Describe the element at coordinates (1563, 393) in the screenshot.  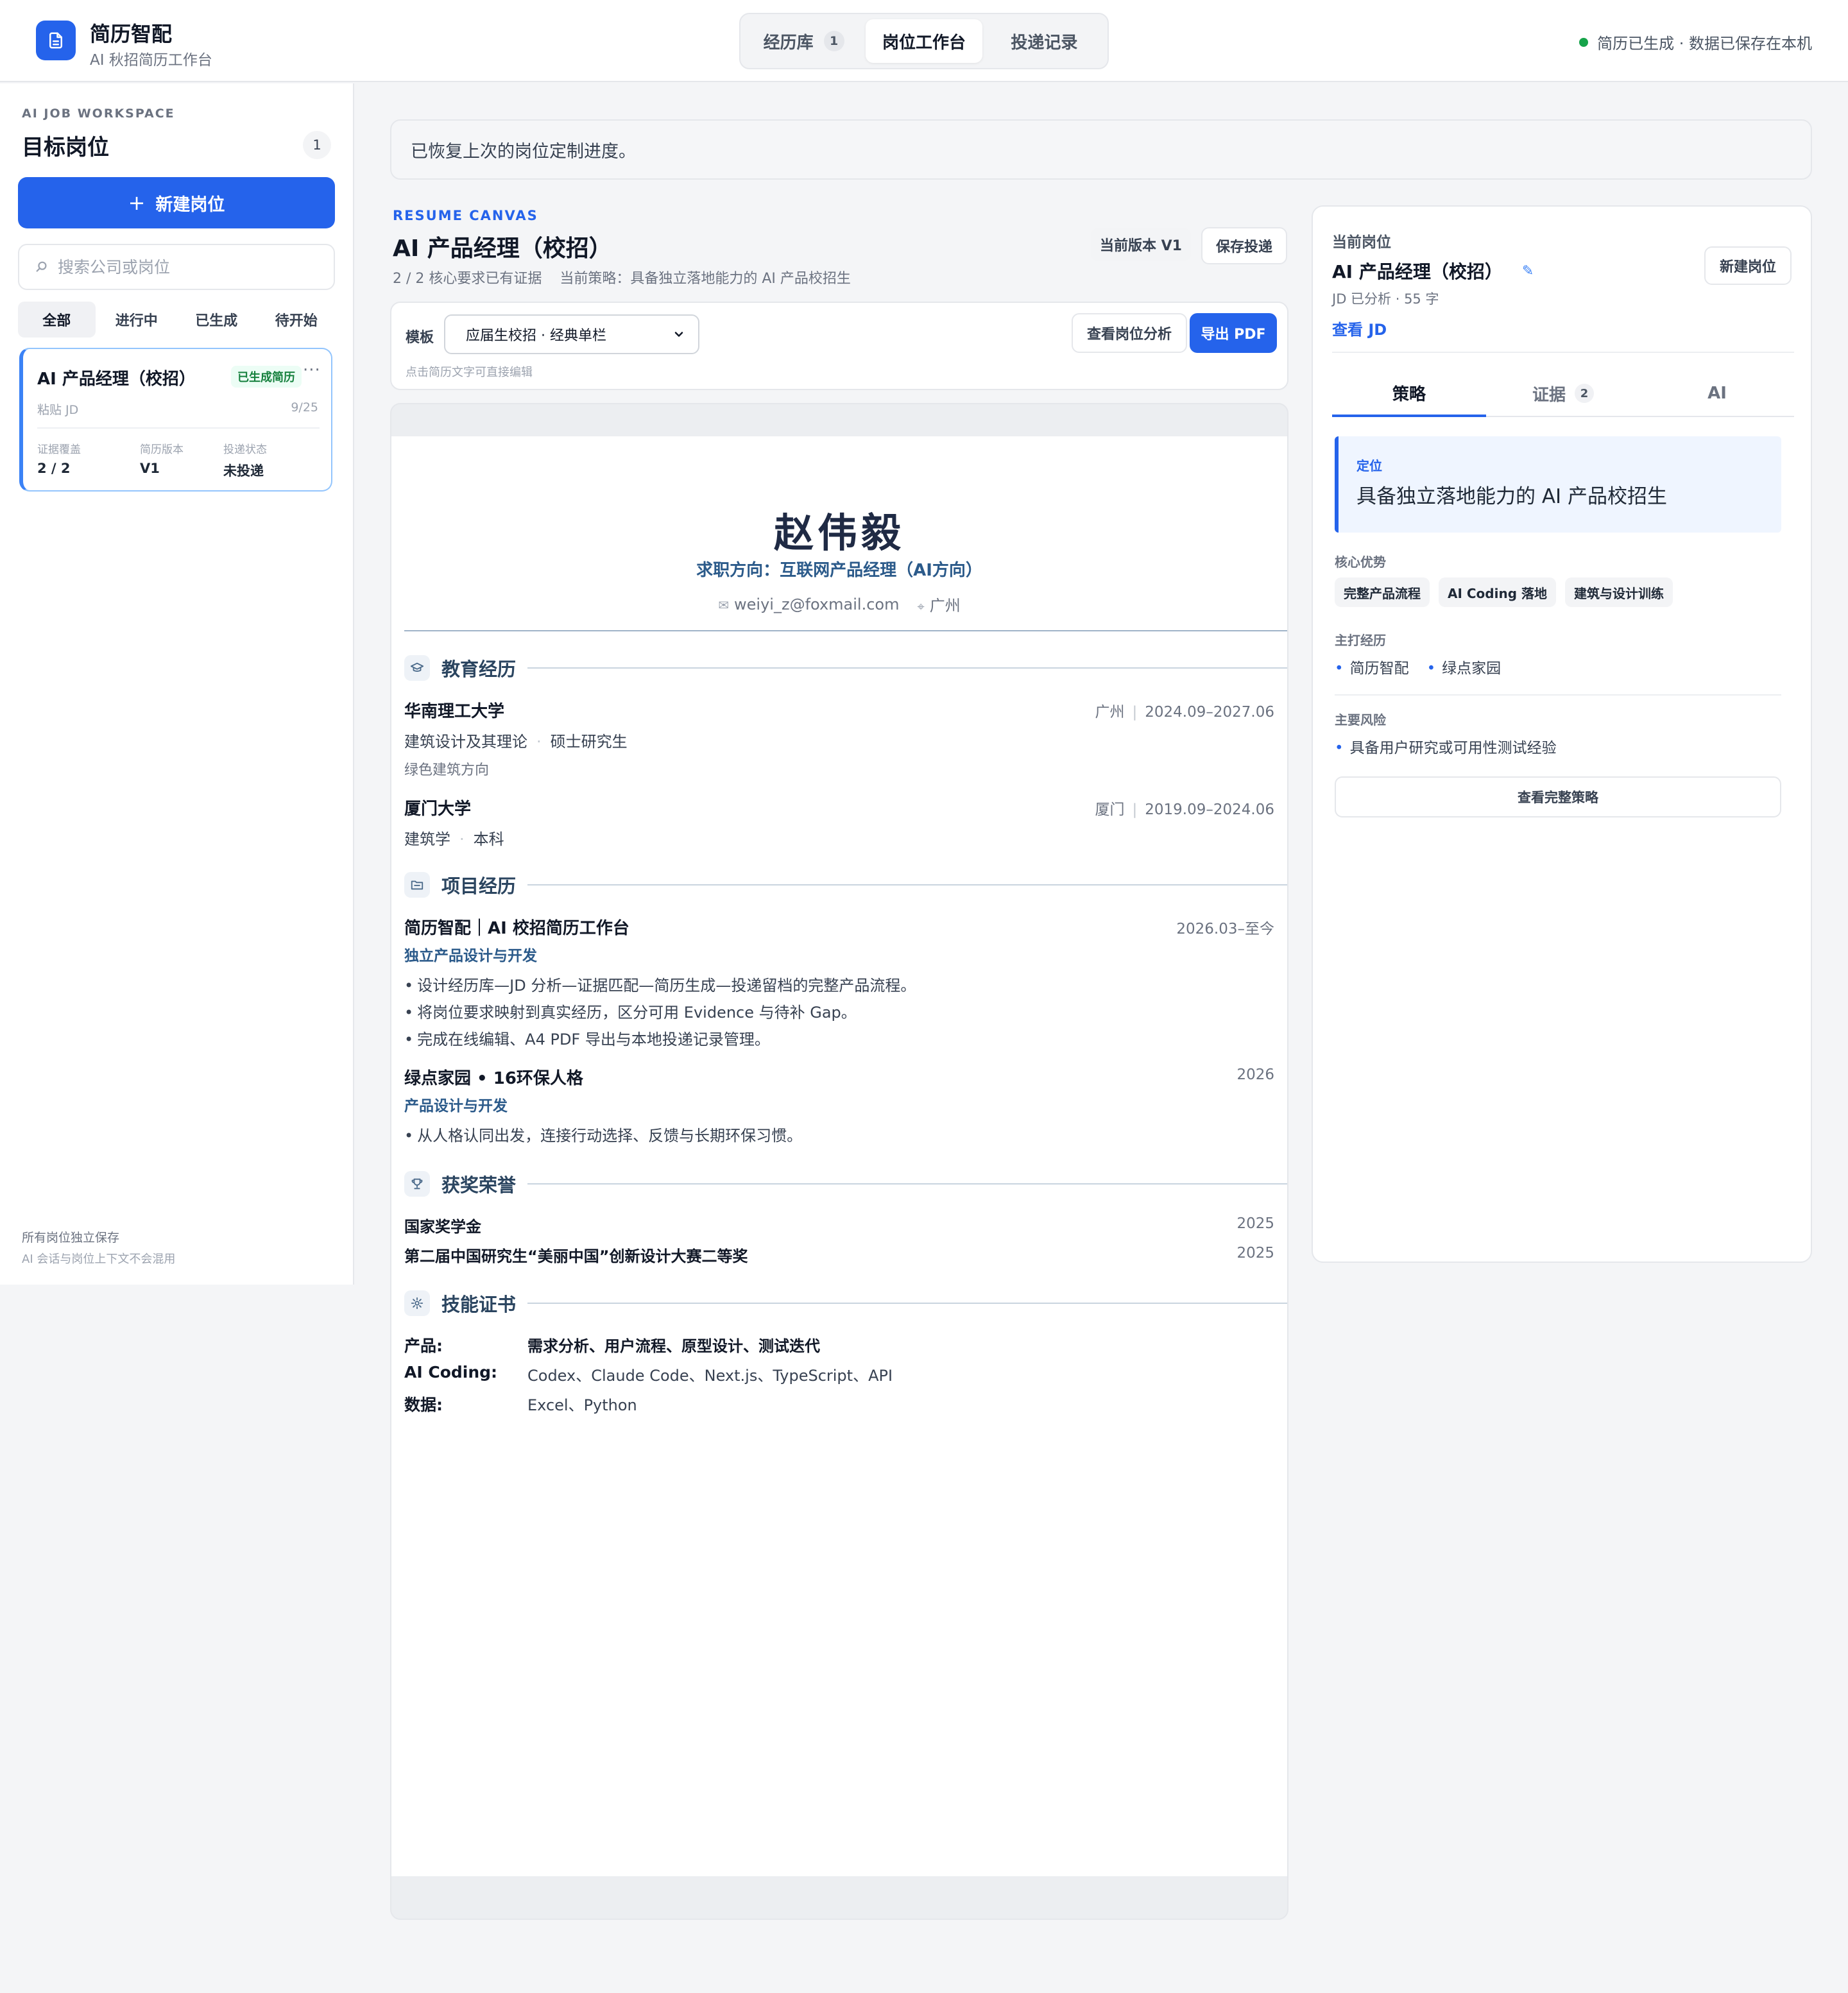
I see `tab-evidence: 证据 2` at that location.